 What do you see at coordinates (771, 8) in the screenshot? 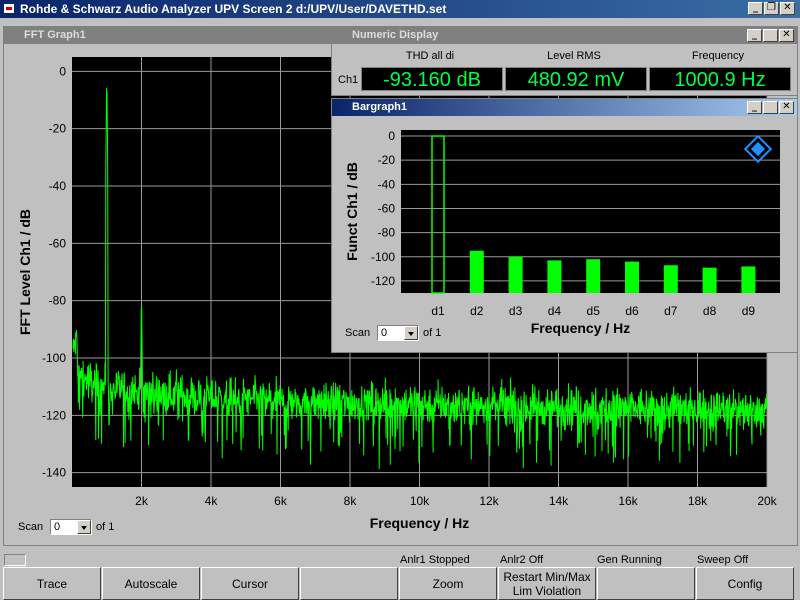
I see `maximize-button: ❐` at bounding box center [771, 8].